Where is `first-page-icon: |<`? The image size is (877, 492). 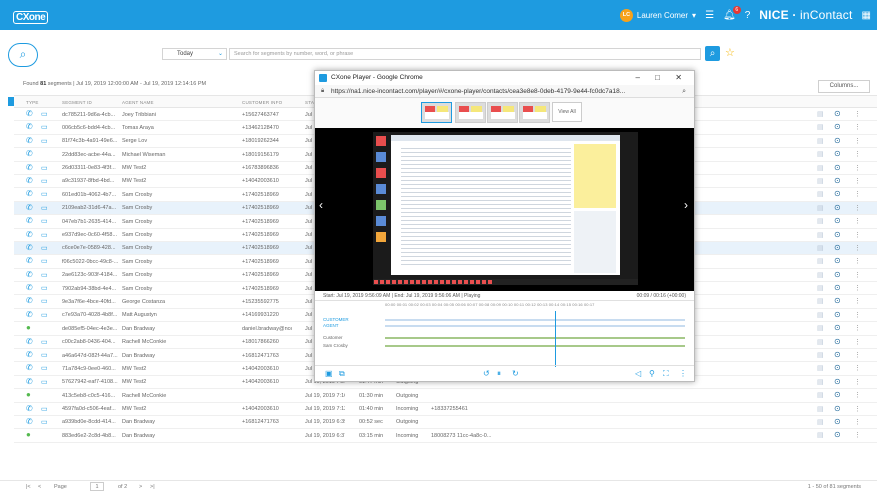 first-page-icon: |< is located at coordinates (28, 487).